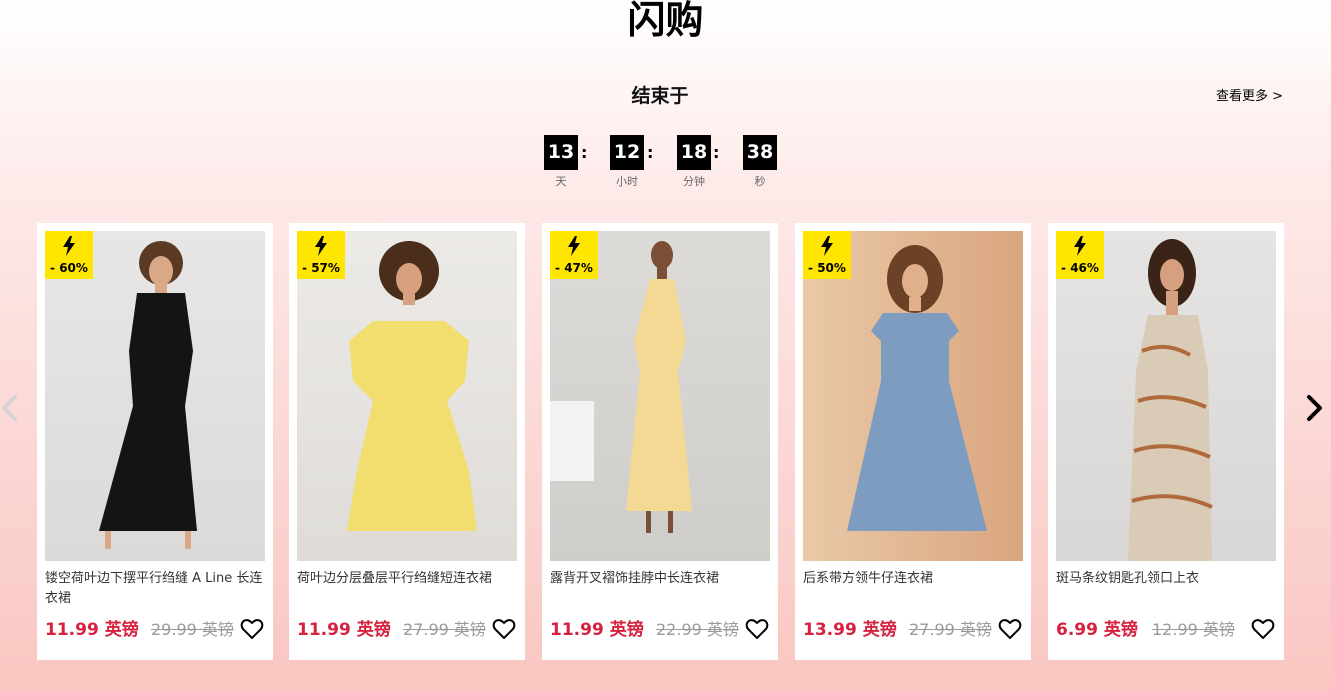 The height and width of the screenshot is (691, 1331). I want to click on original-price: 12.99 英镑, so click(1193, 629).